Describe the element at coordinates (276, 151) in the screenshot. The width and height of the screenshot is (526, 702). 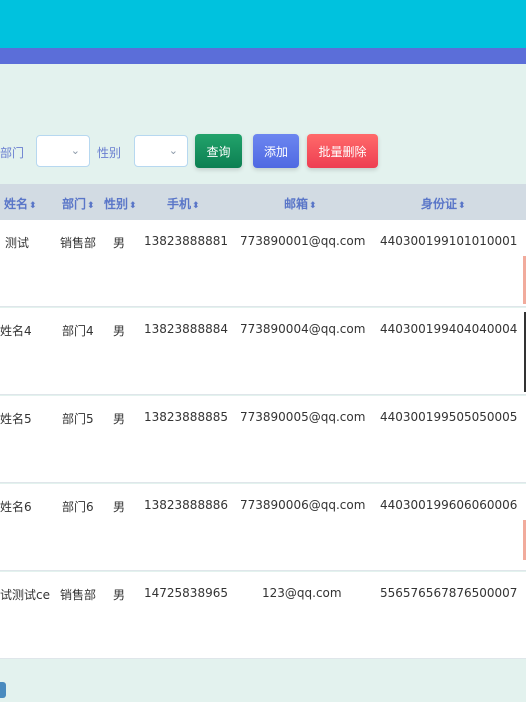
I see `add-button: 添加` at that location.